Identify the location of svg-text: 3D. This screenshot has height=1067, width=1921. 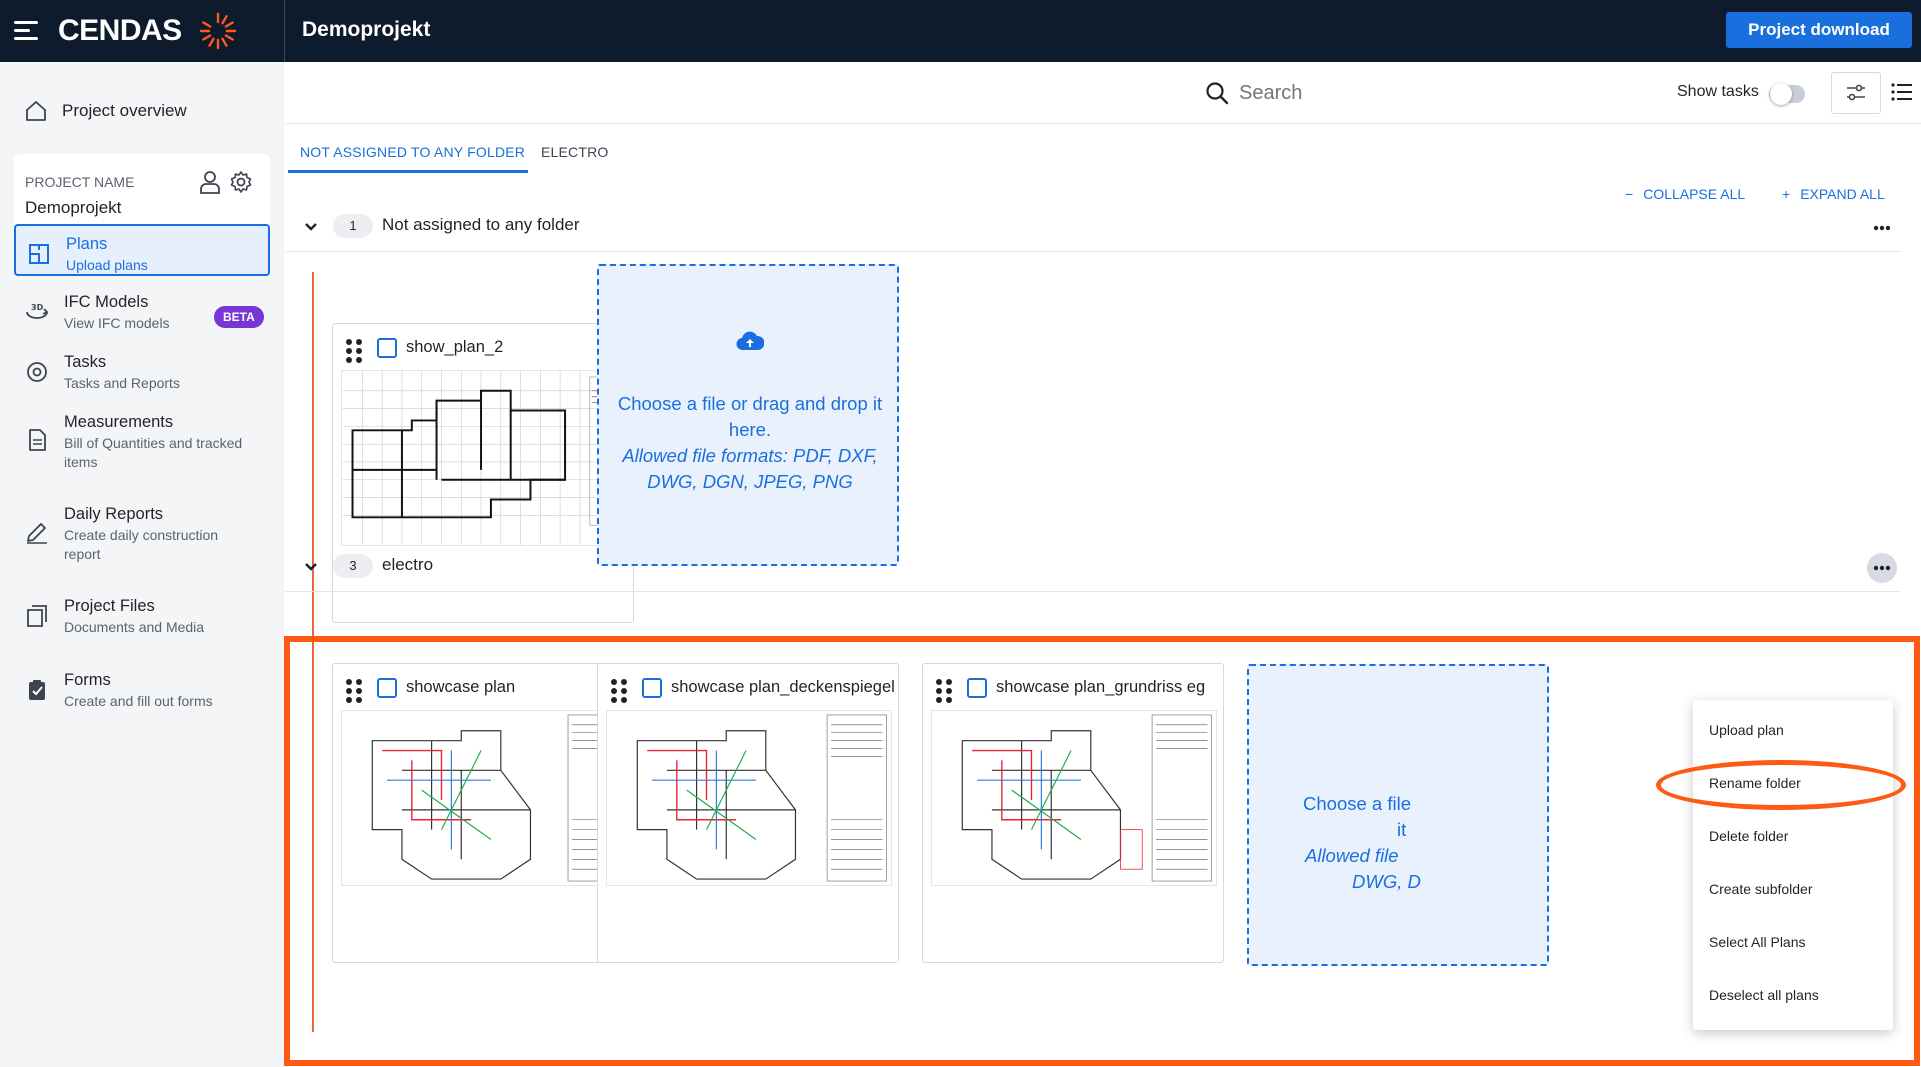
(37, 307).